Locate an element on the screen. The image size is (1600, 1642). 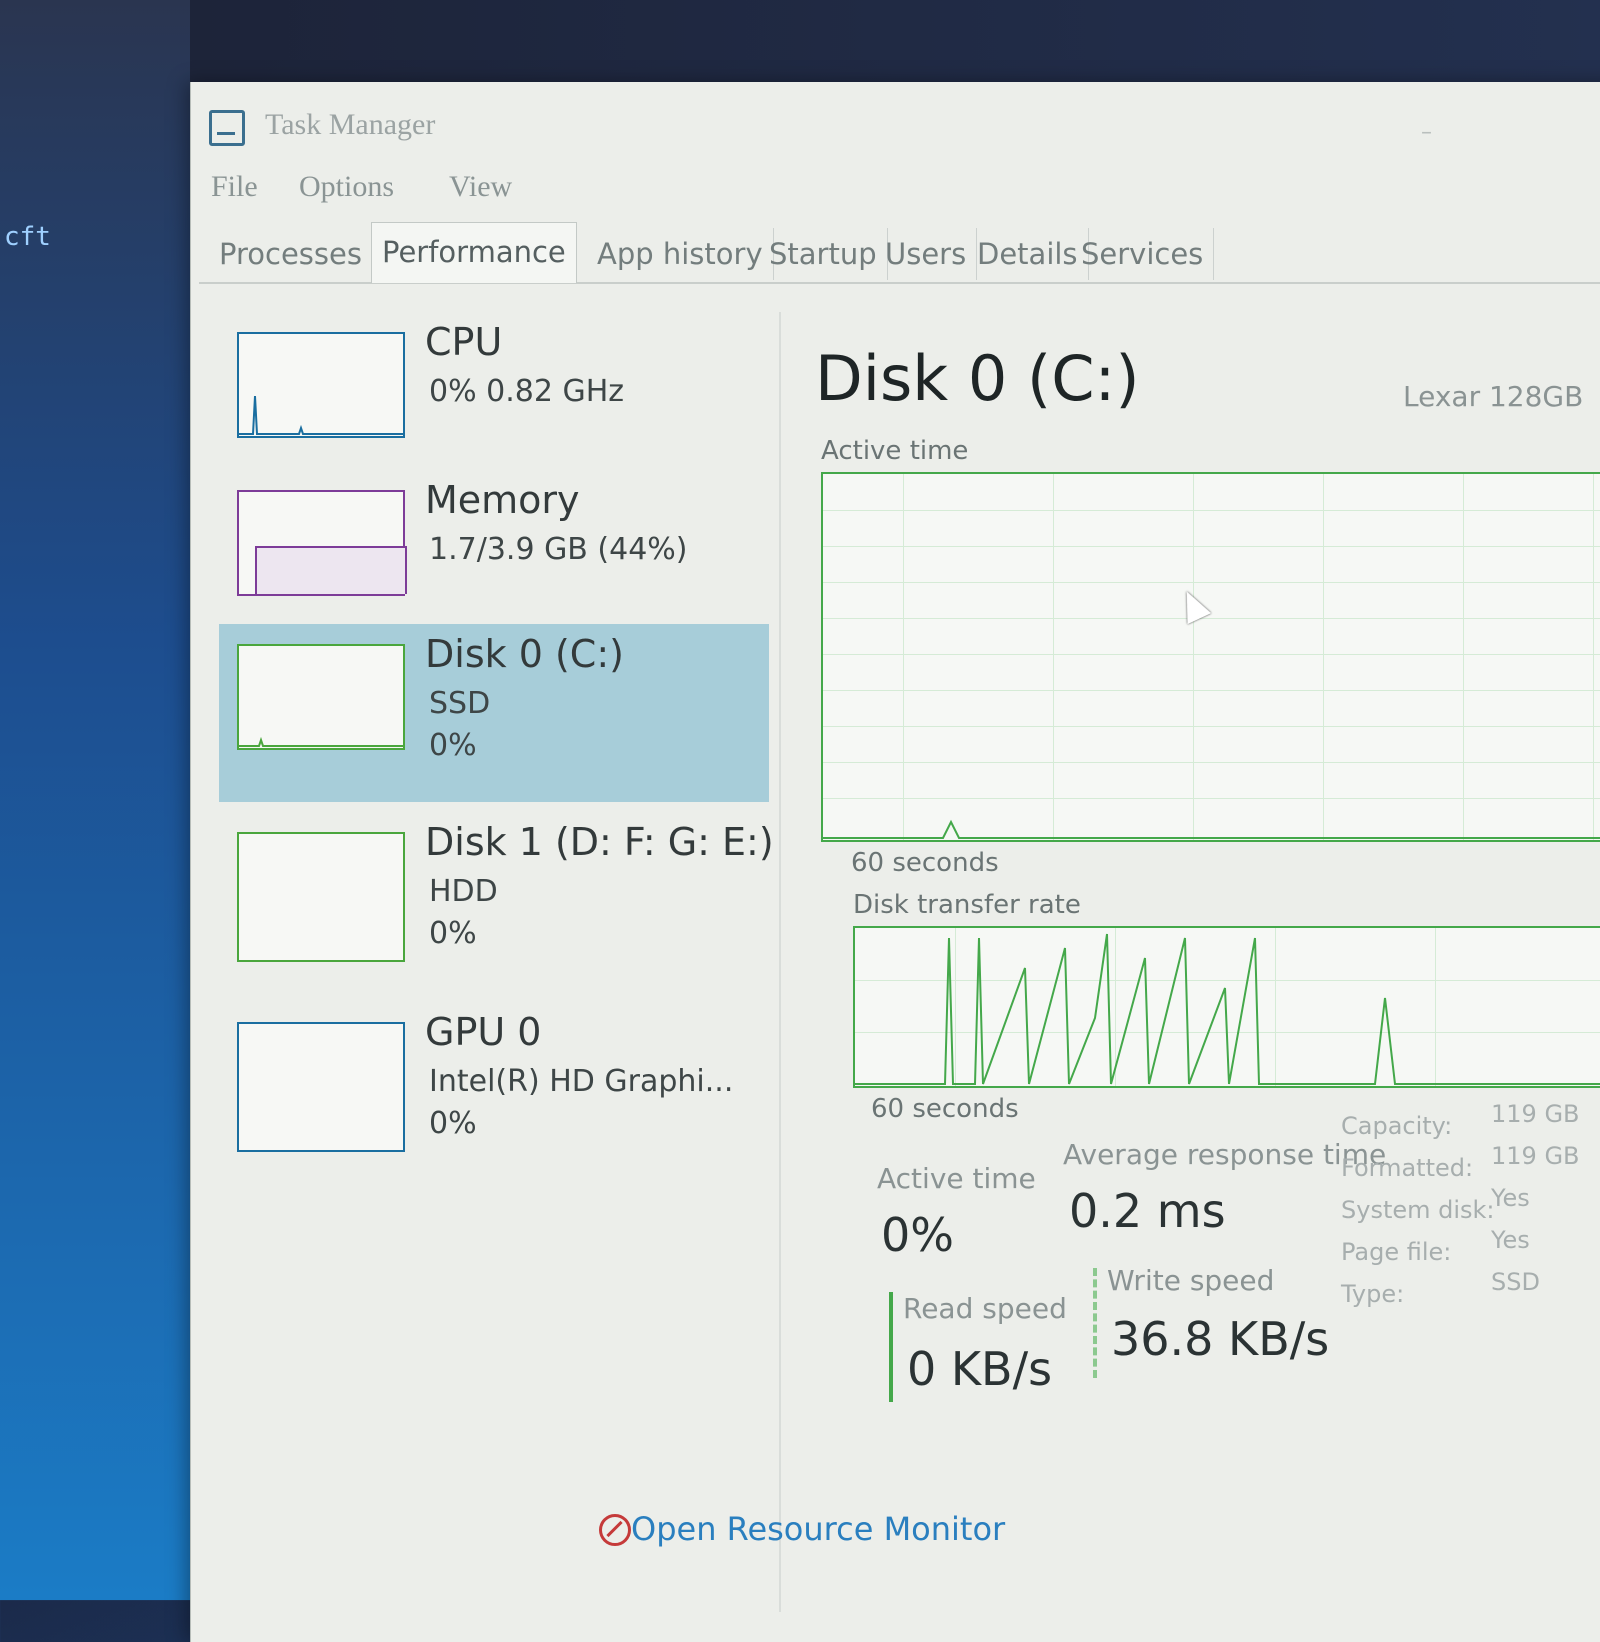
titlebar: Task Manager – is located at coordinates (895, 122).